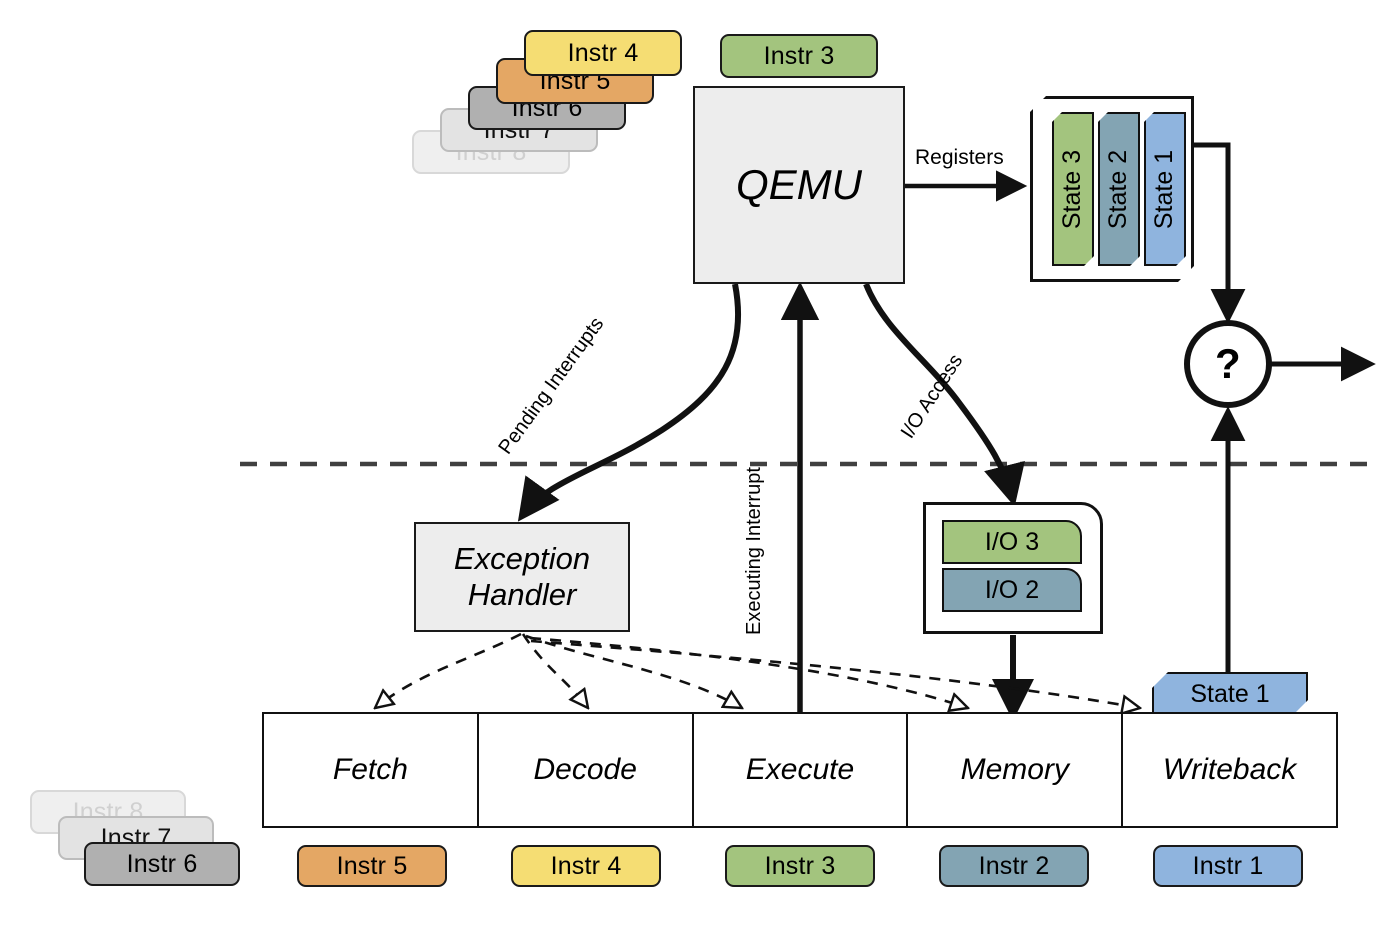  I want to click on decision-question-label: ?, so click(1228, 364).